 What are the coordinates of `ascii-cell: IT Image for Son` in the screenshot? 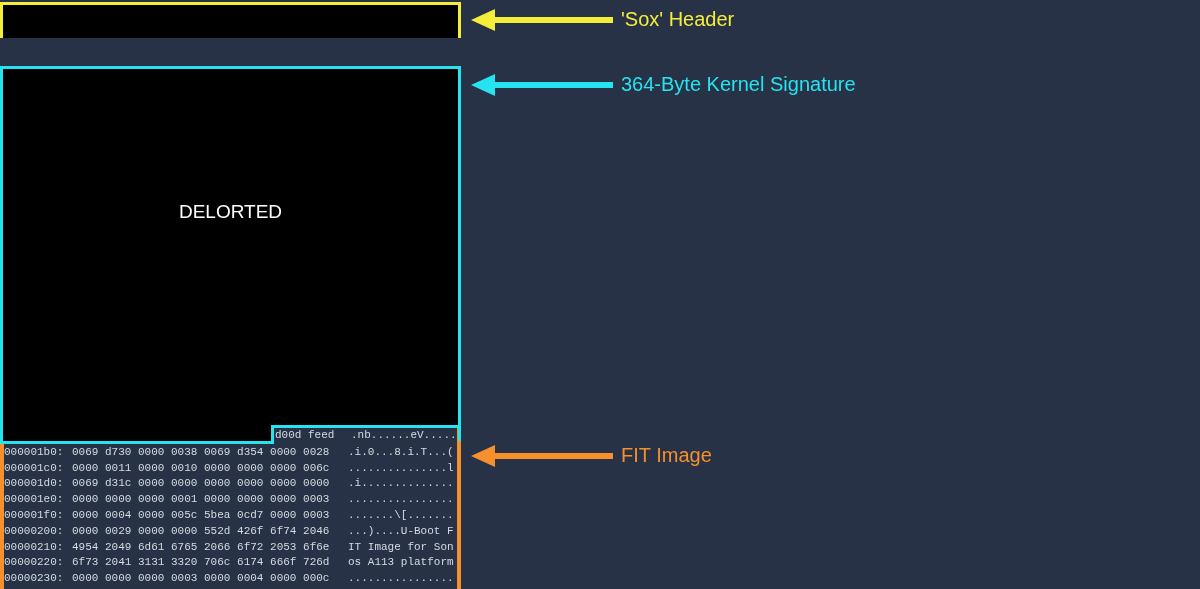 It's located at (401, 546).